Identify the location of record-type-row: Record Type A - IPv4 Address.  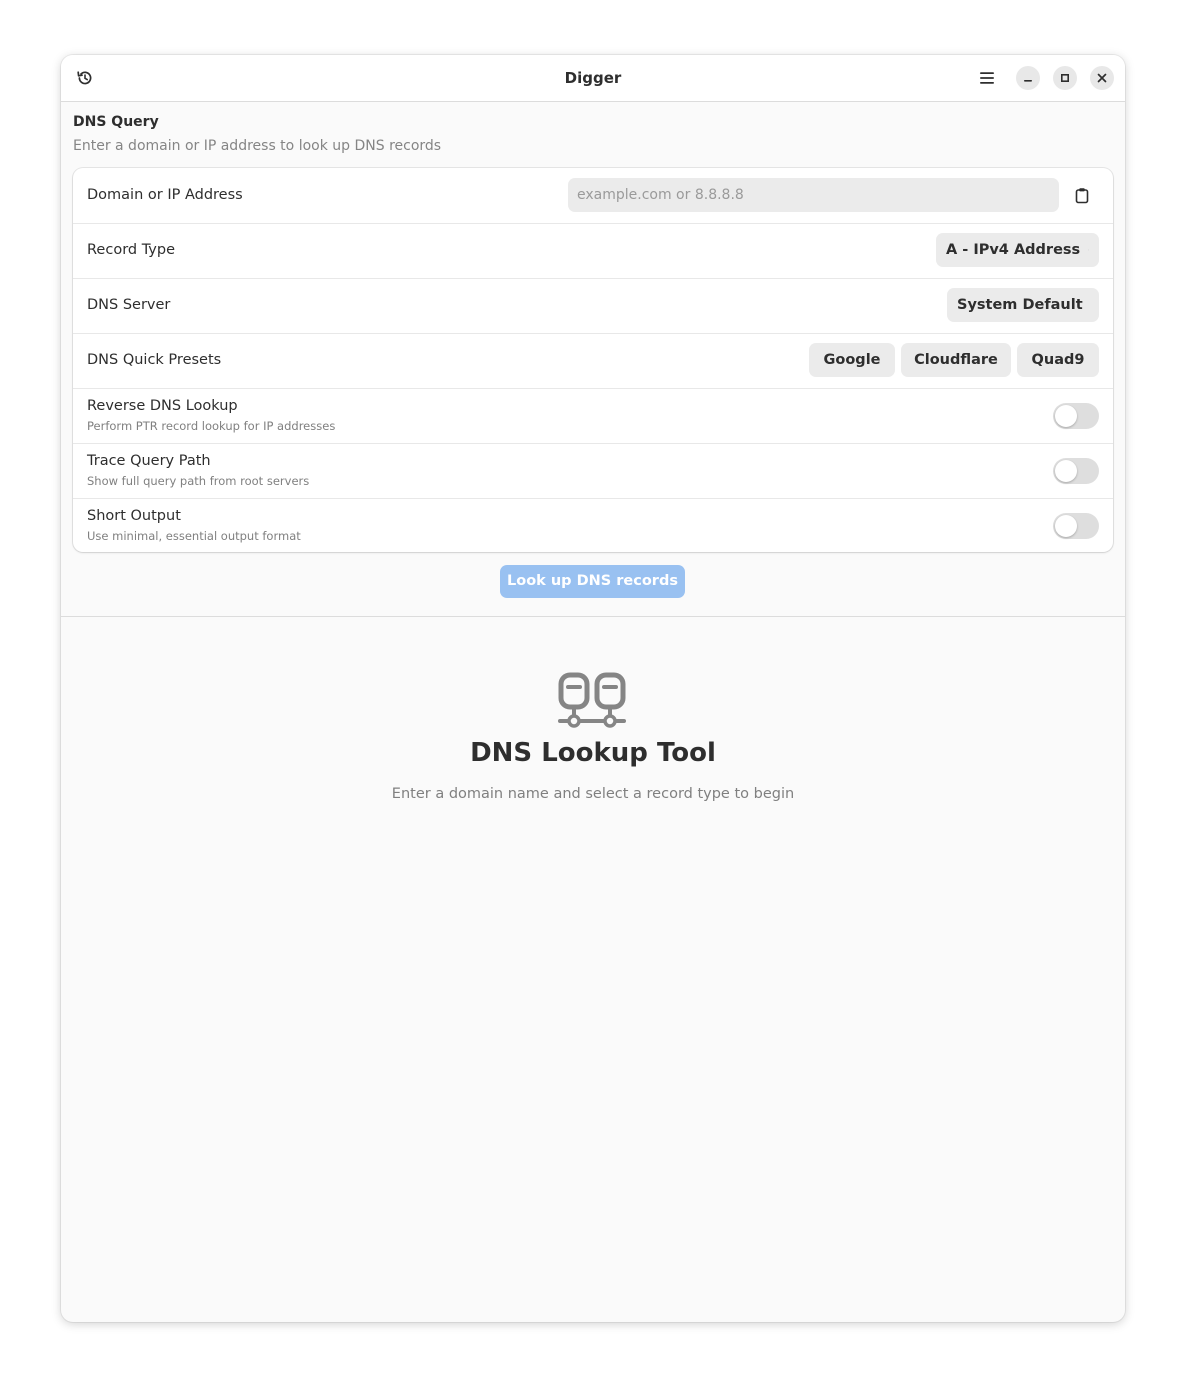
(593, 251).